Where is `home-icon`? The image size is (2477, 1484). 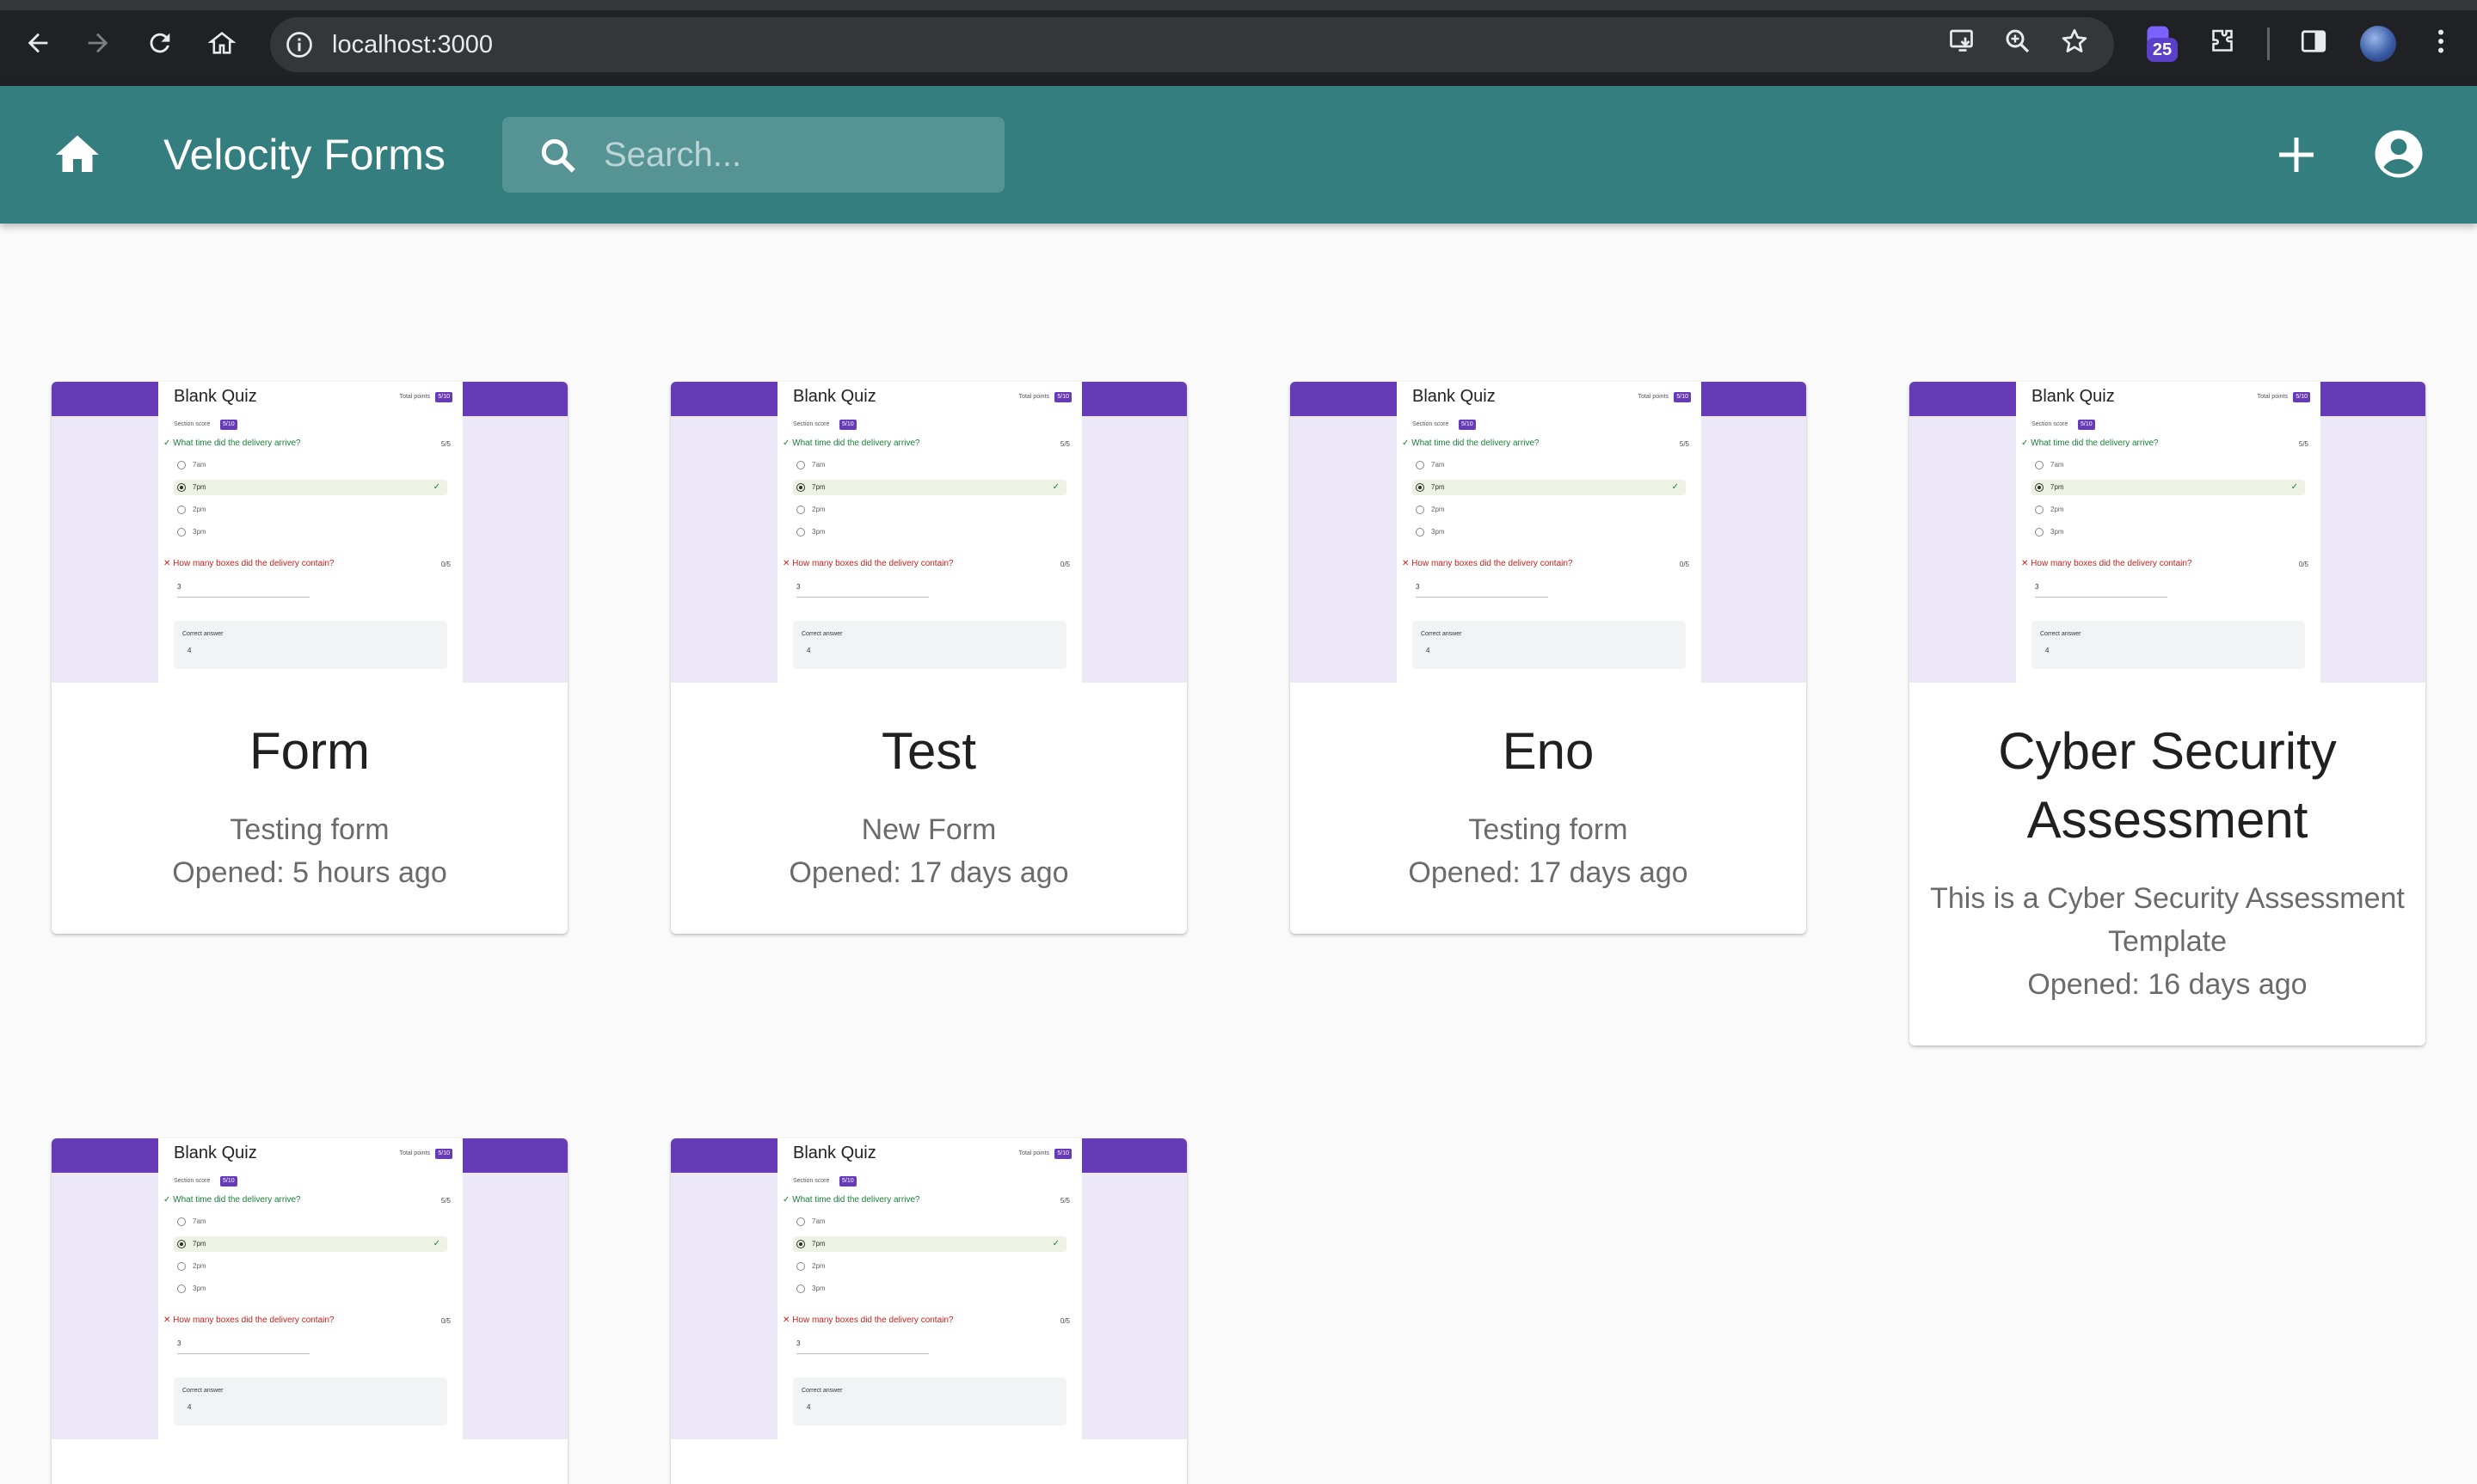
home-icon is located at coordinates (77, 155).